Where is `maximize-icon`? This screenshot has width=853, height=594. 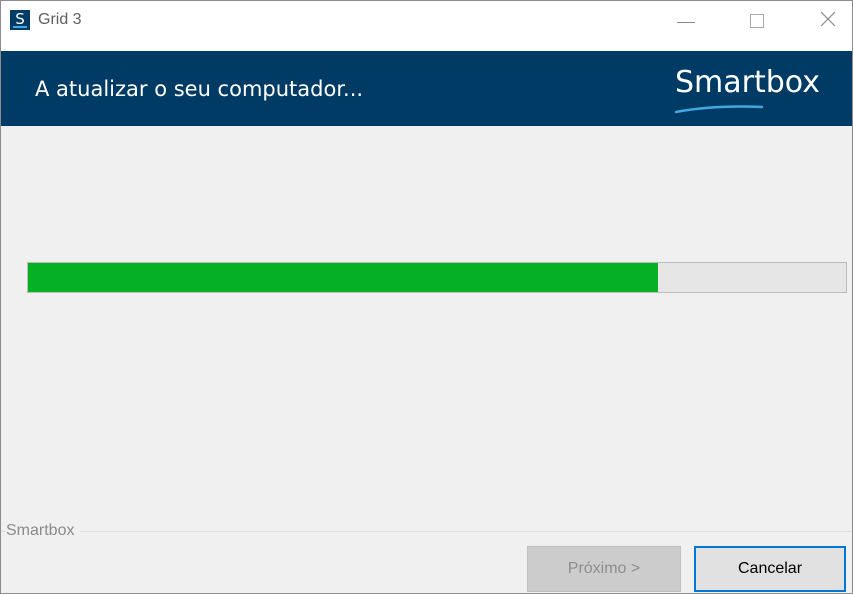 maximize-icon is located at coordinates (757, 21).